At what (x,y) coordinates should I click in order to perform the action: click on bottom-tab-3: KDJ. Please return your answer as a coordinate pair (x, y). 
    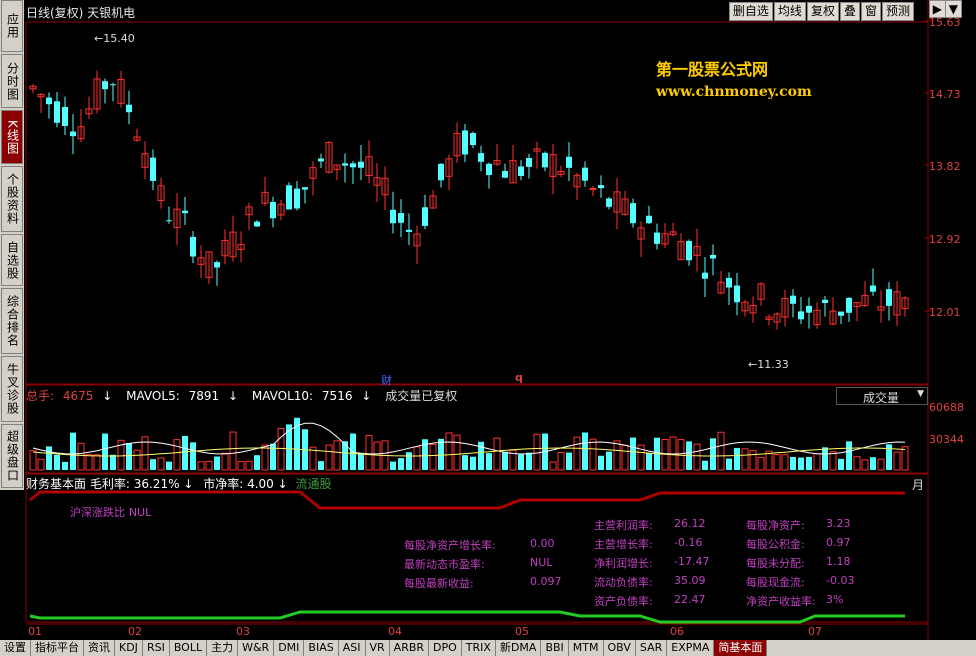
    Looking at the image, I should click on (129, 648).